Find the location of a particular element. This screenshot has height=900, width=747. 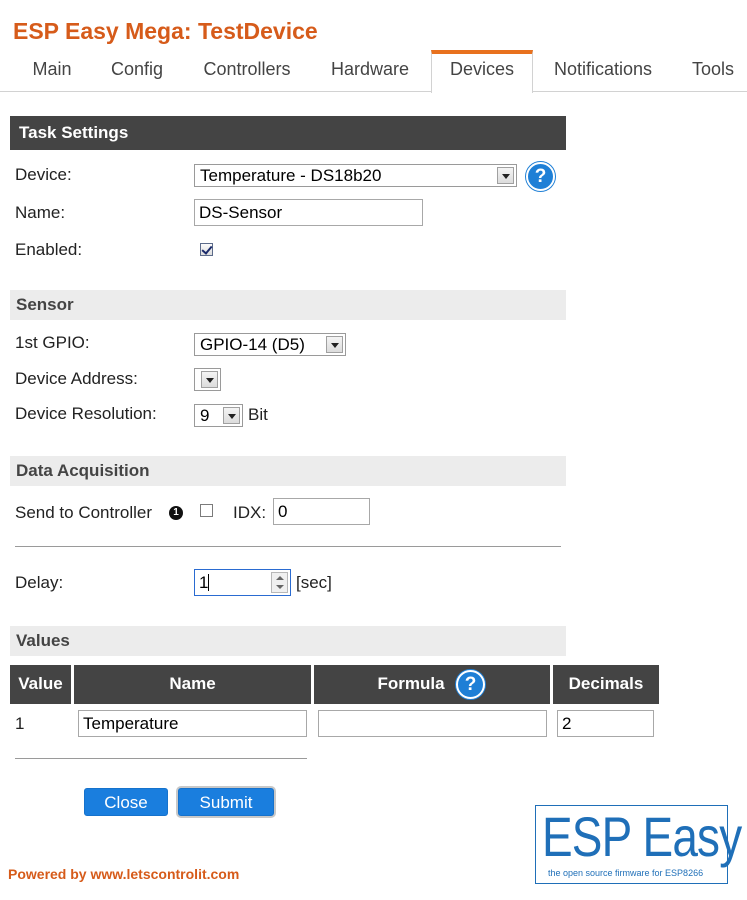

value-index: 1 is located at coordinates (20, 723).